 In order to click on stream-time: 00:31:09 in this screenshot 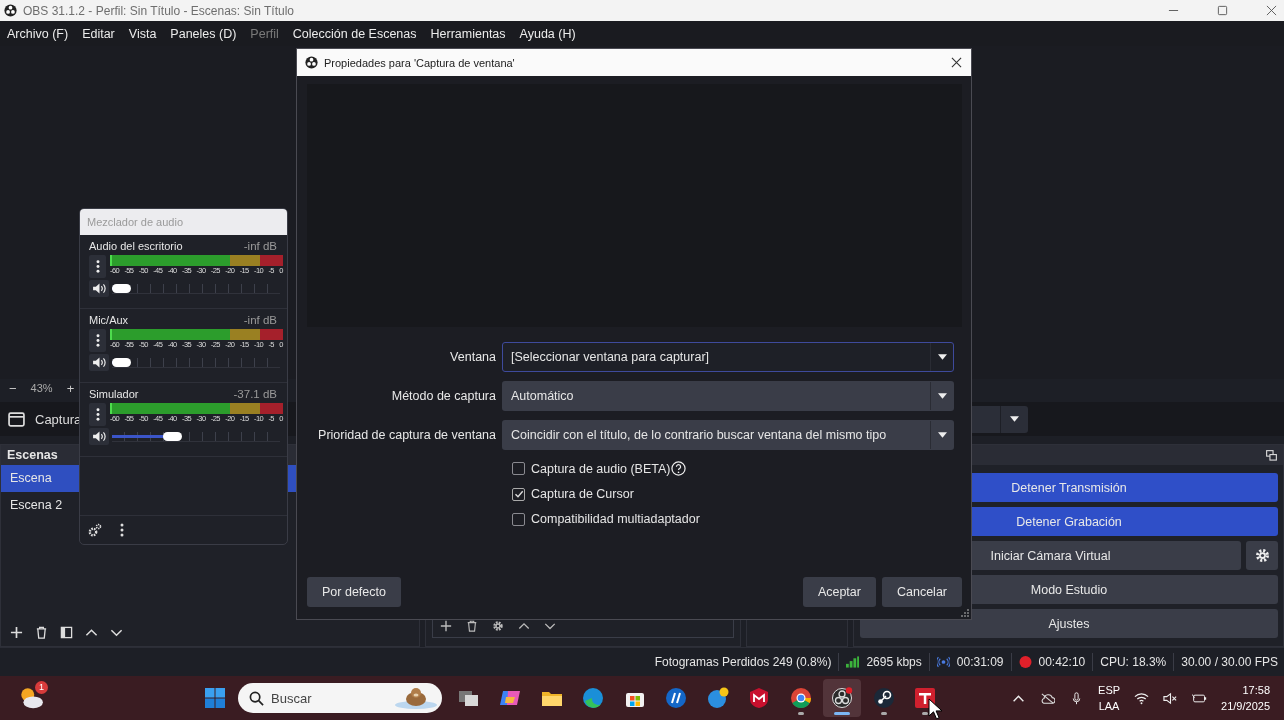, I will do `click(980, 662)`.